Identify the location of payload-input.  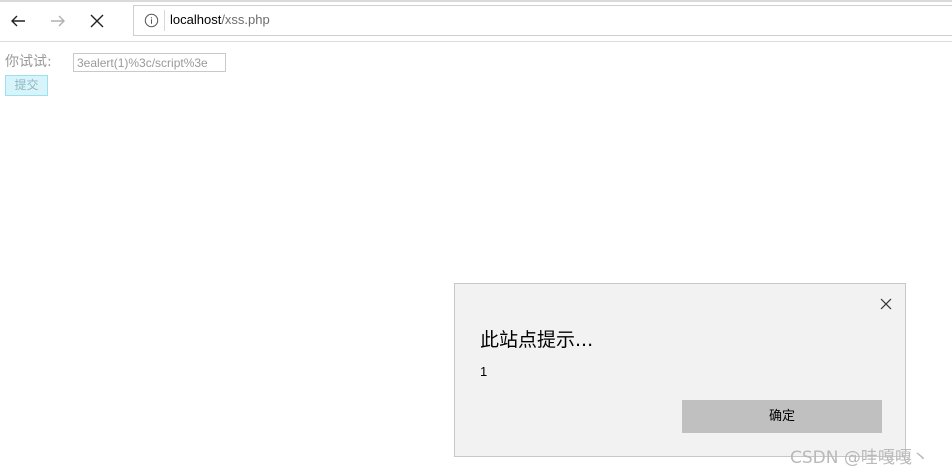
(149, 62).